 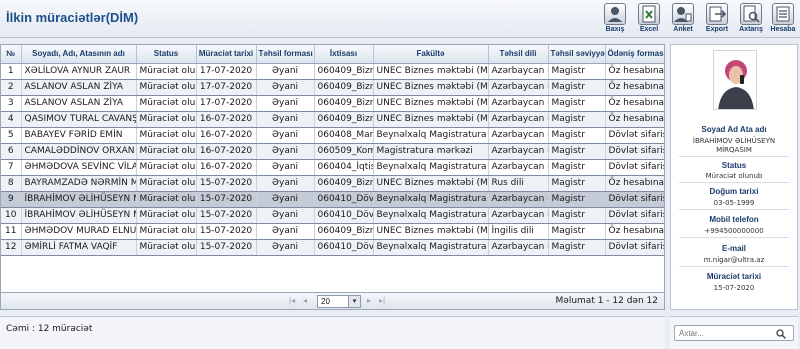 What do you see at coordinates (734, 203) in the screenshot?
I see `dob-value: 03-05-1999` at bounding box center [734, 203].